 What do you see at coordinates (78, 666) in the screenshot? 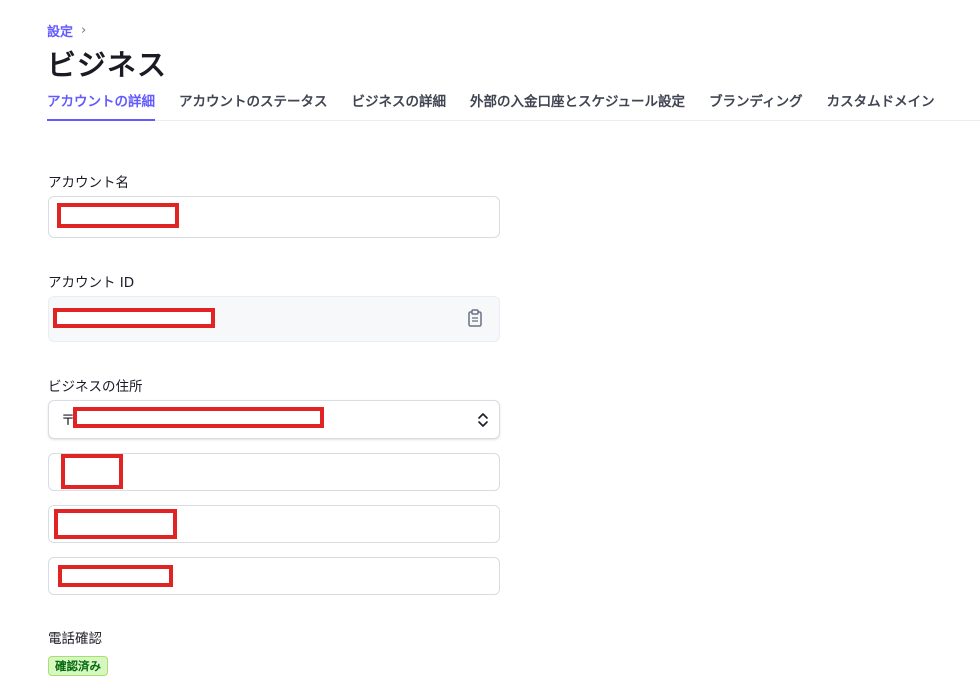
I see `status-badge: 確認済み` at bounding box center [78, 666].